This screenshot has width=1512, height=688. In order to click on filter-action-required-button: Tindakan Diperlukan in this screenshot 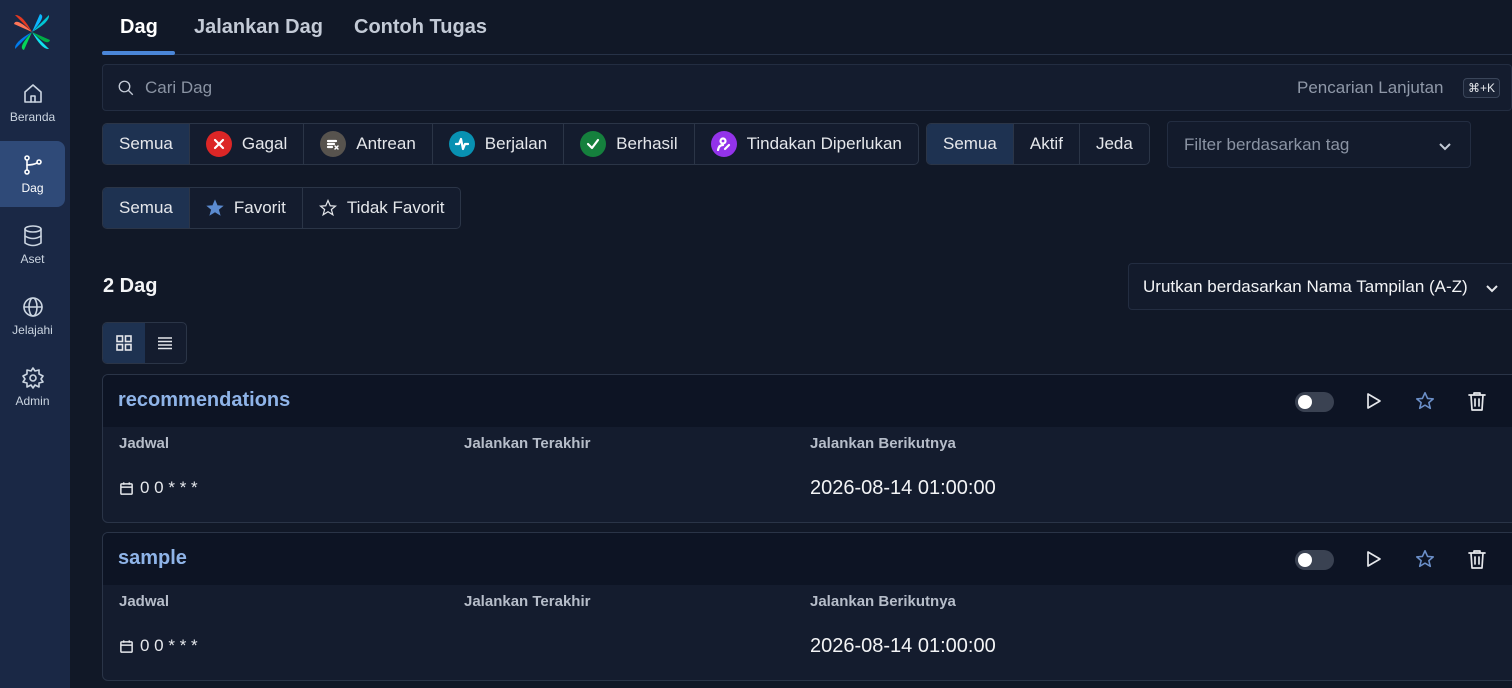, I will do `click(806, 144)`.